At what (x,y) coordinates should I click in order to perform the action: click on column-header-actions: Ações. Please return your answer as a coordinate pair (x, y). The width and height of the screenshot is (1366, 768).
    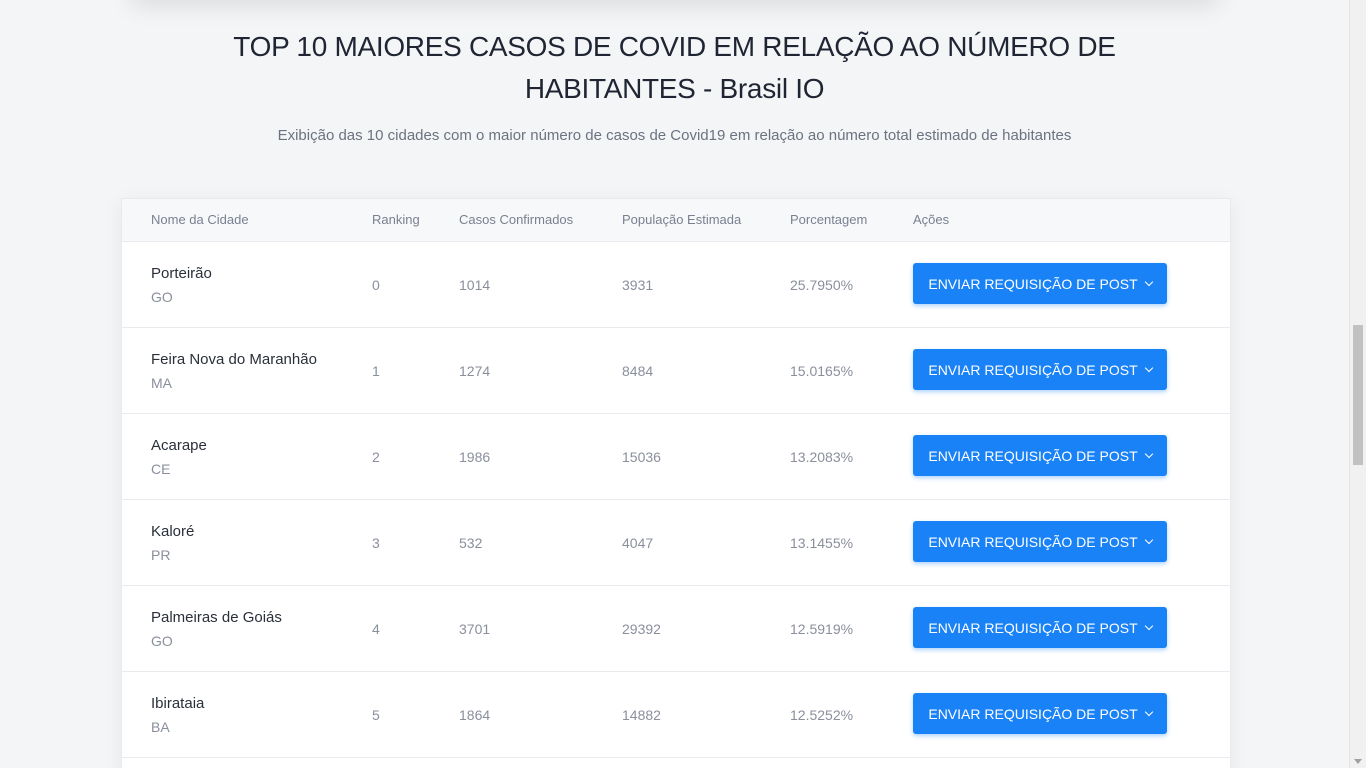
    Looking at the image, I should click on (931, 219).